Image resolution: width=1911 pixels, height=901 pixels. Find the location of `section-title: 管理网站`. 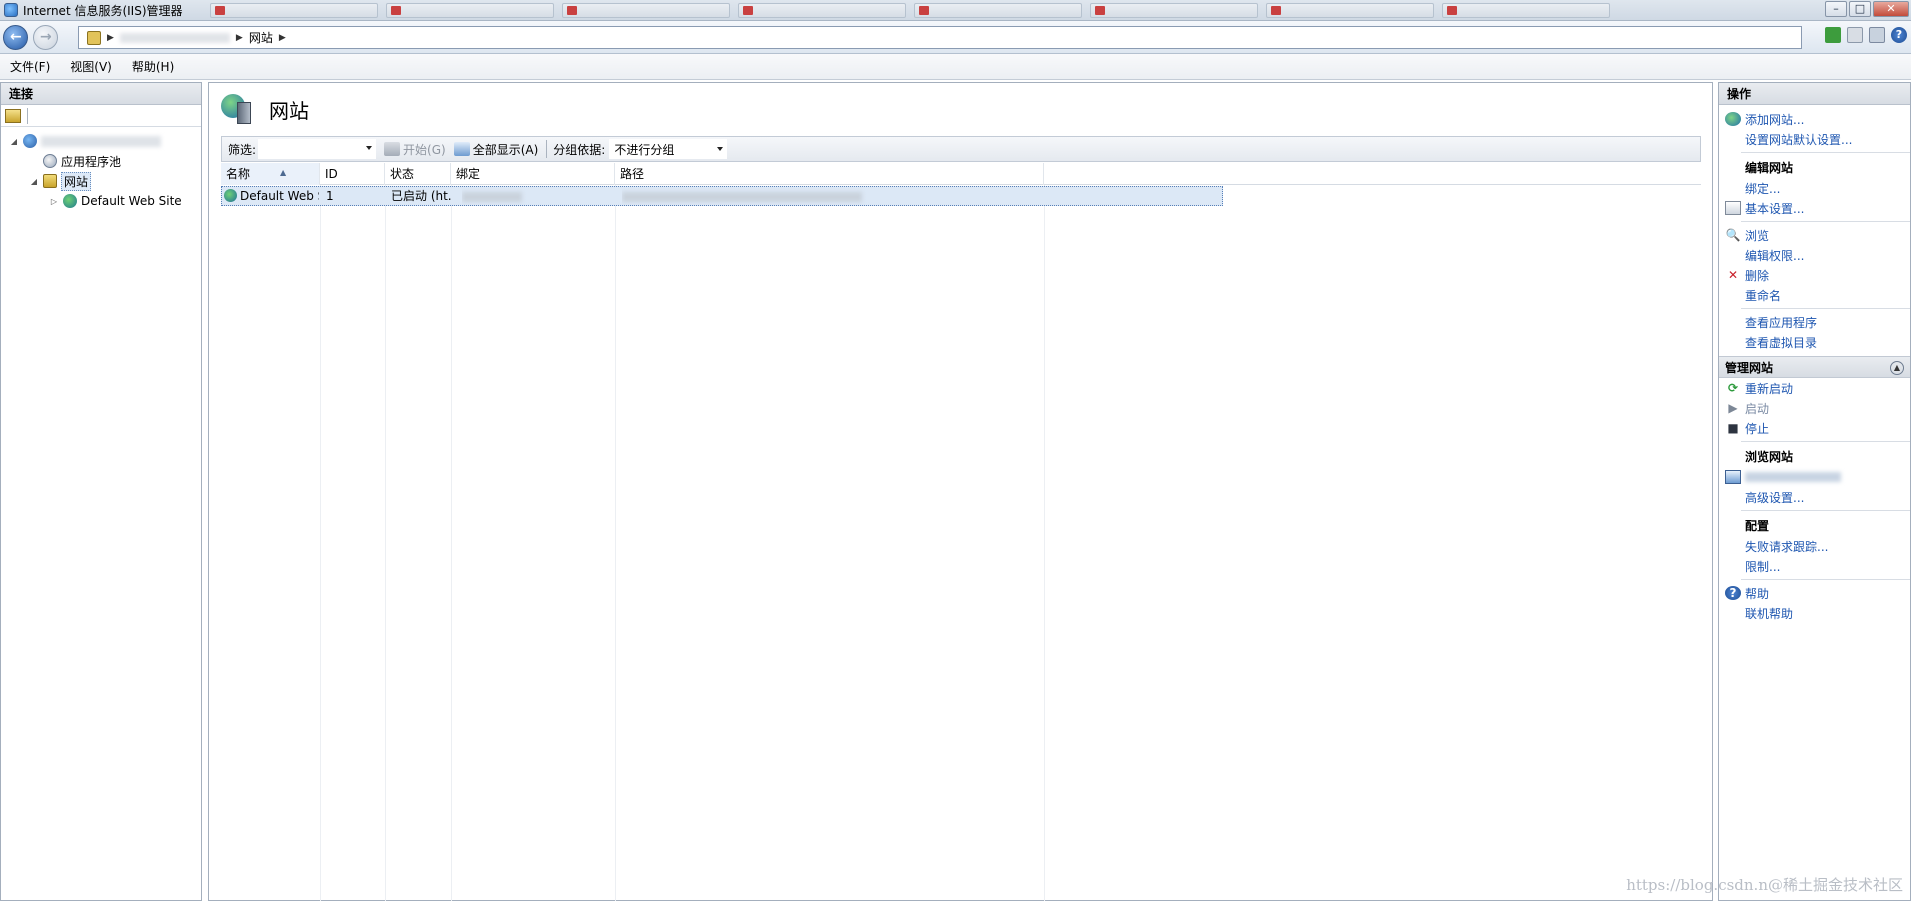

section-title: 管理网站 is located at coordinates (1749, 368).